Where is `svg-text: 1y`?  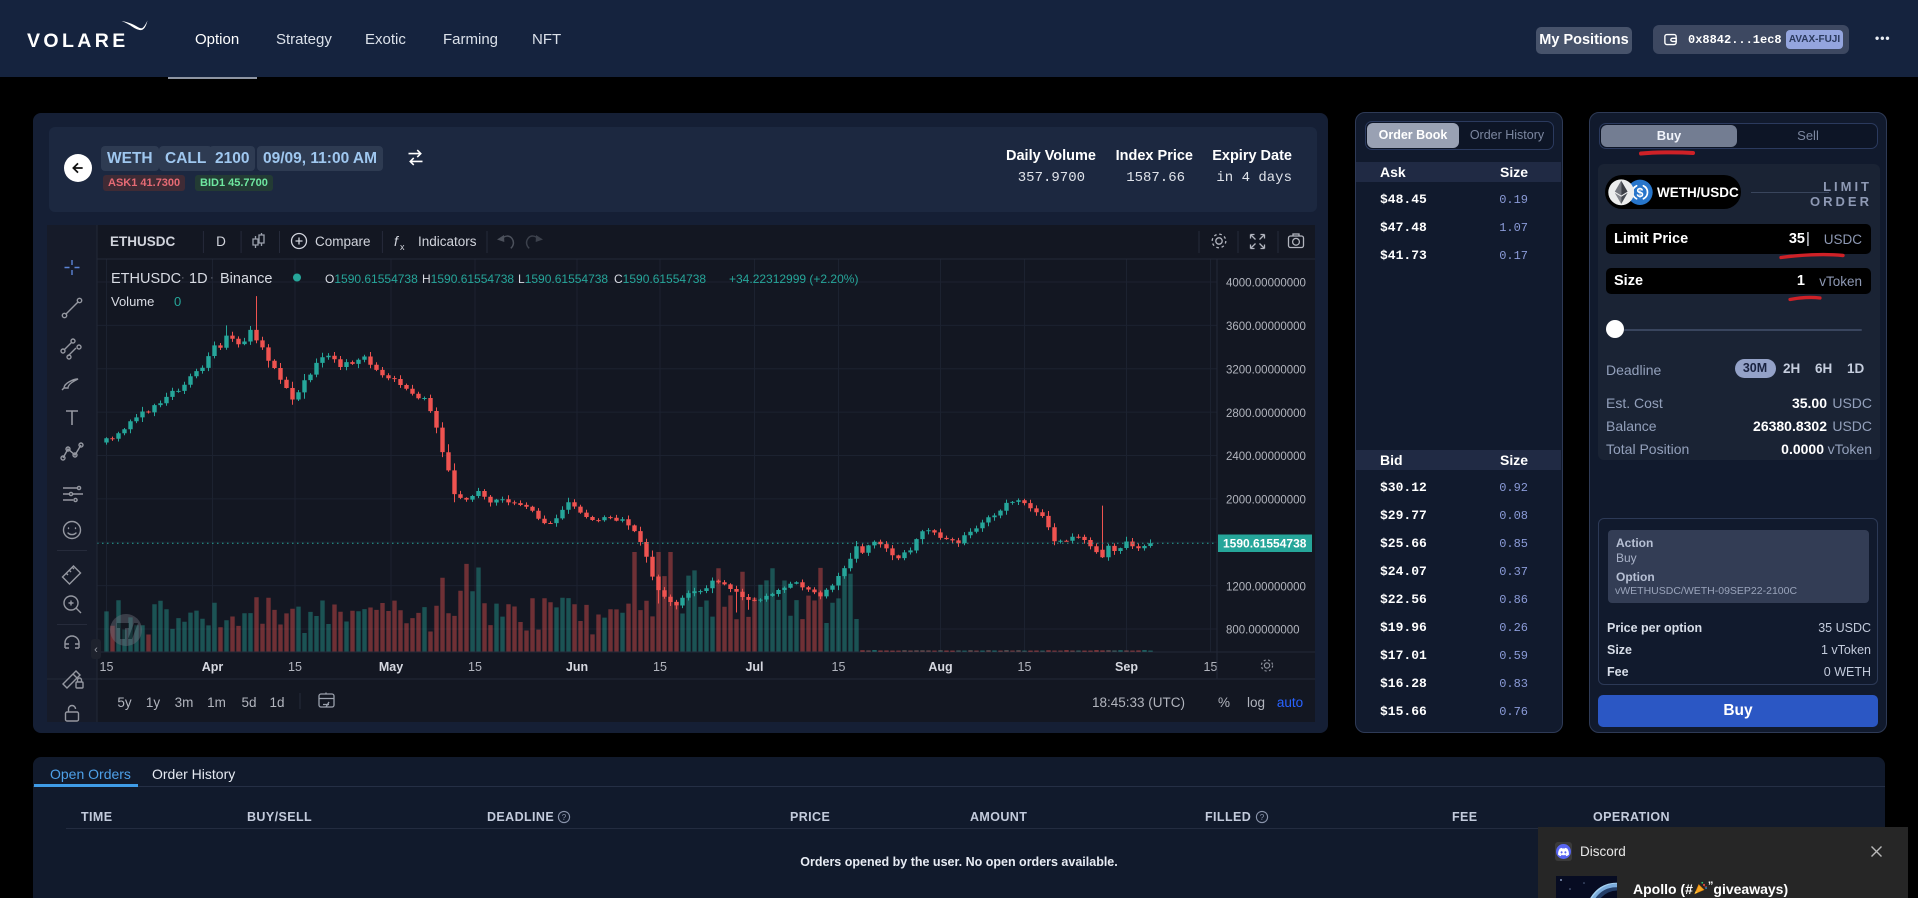 svg-text: 1y is located at coordinates (153, 702).